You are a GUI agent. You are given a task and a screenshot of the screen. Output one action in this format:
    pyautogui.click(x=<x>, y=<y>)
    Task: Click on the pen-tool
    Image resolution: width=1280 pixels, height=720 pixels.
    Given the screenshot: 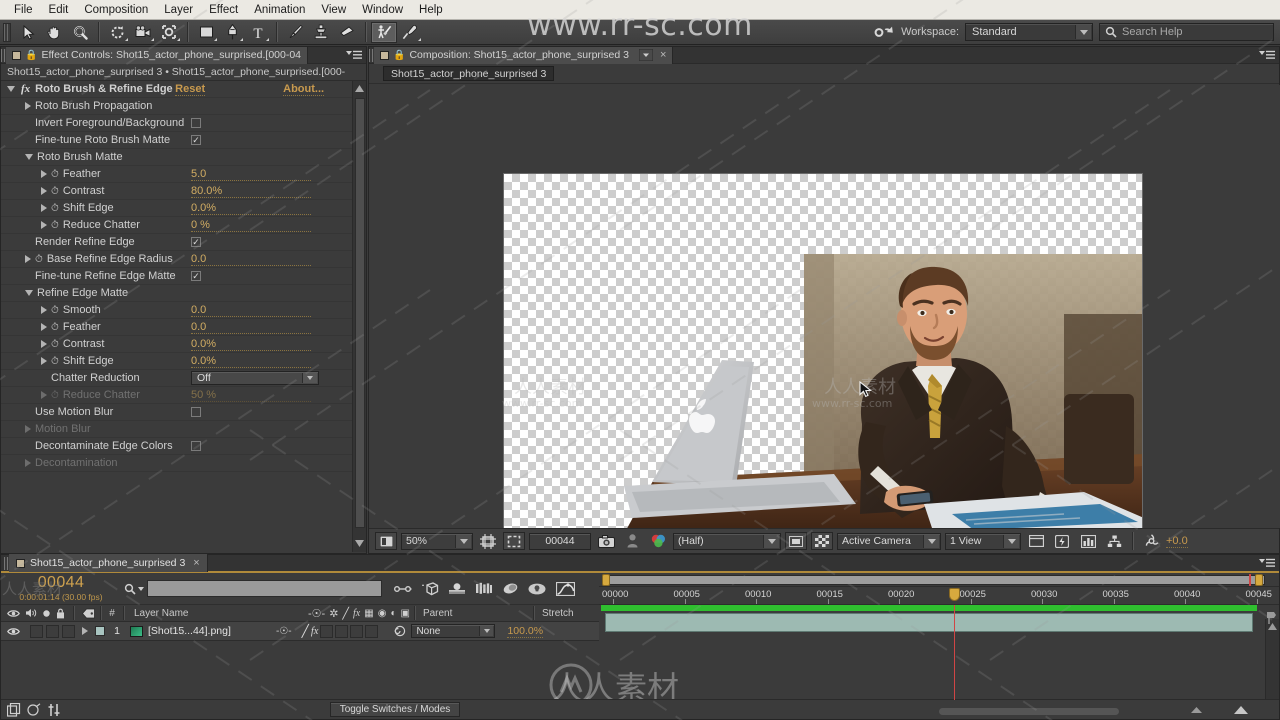 What is the action you would take?
    pyautogui.click(x=232, y=32)
    